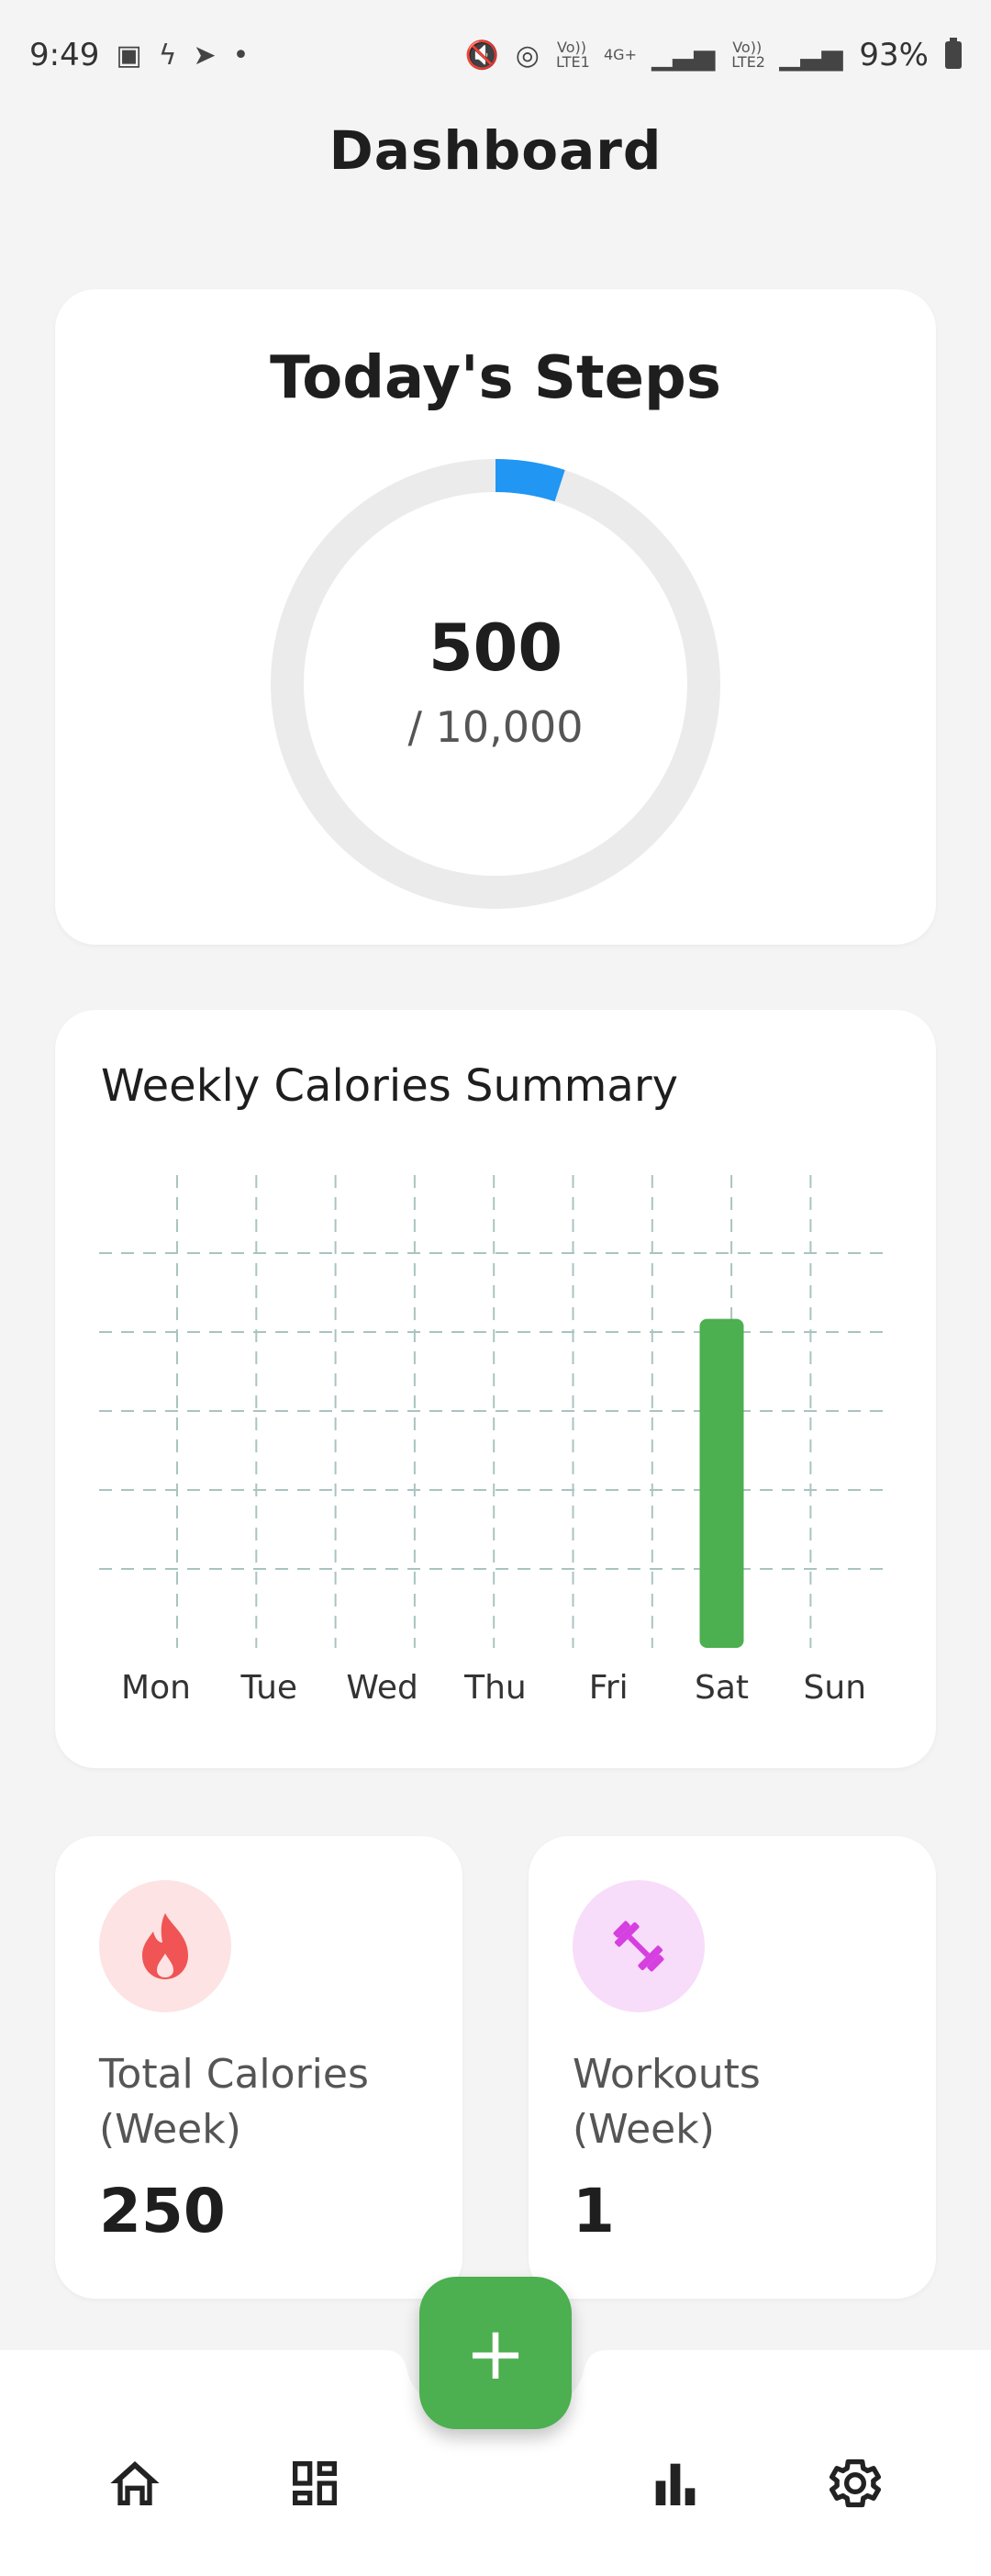 The height and width of the screenshot is (2576, 991). Describe the element at coordinates (64, 55) in the screenshot. I see `status-time: 9:49` at that location.